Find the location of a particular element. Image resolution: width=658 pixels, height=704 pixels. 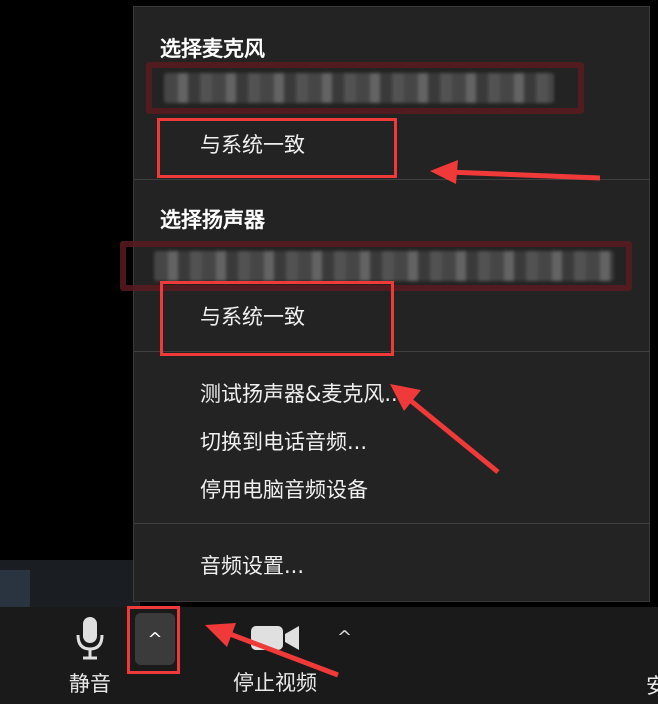

background-window-fragment is located at coordinates (15, 590).